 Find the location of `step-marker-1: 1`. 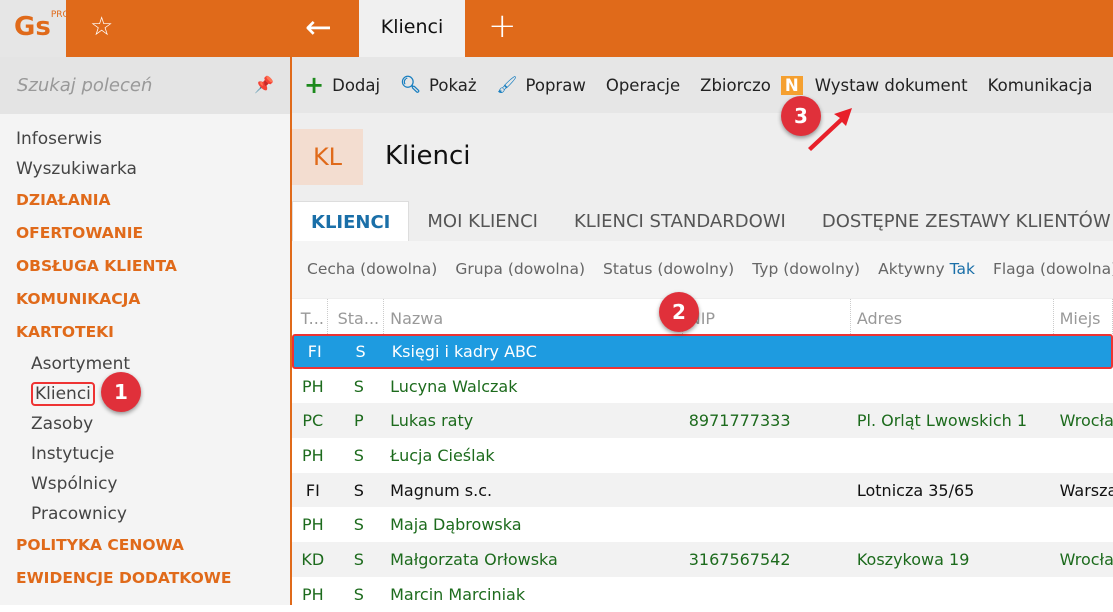

step-marker-1: 1 is located at coordinates (121, 392).